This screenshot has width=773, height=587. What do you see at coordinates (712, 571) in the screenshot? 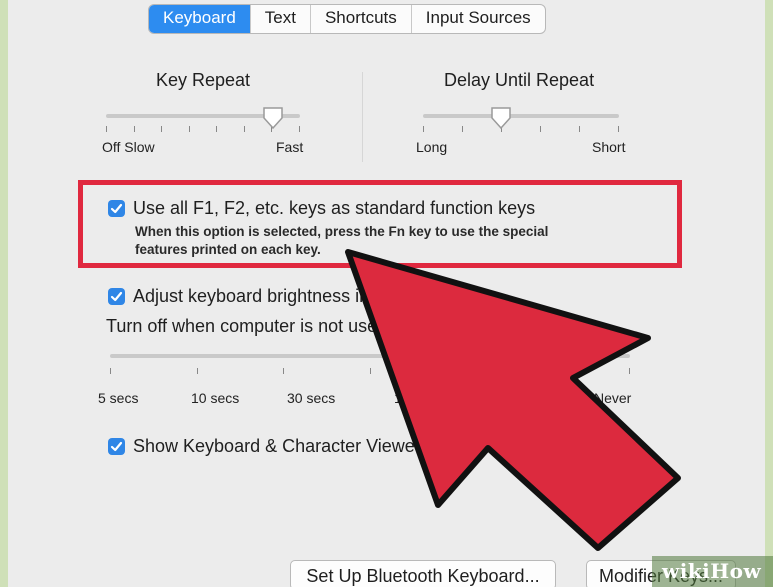
I see `wikihow-watermark: wikiHow` at bounding box center [712, 571].